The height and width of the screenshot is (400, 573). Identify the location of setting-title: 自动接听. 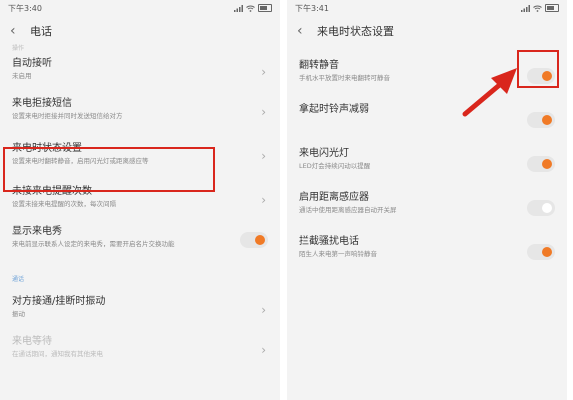
(32, 63).